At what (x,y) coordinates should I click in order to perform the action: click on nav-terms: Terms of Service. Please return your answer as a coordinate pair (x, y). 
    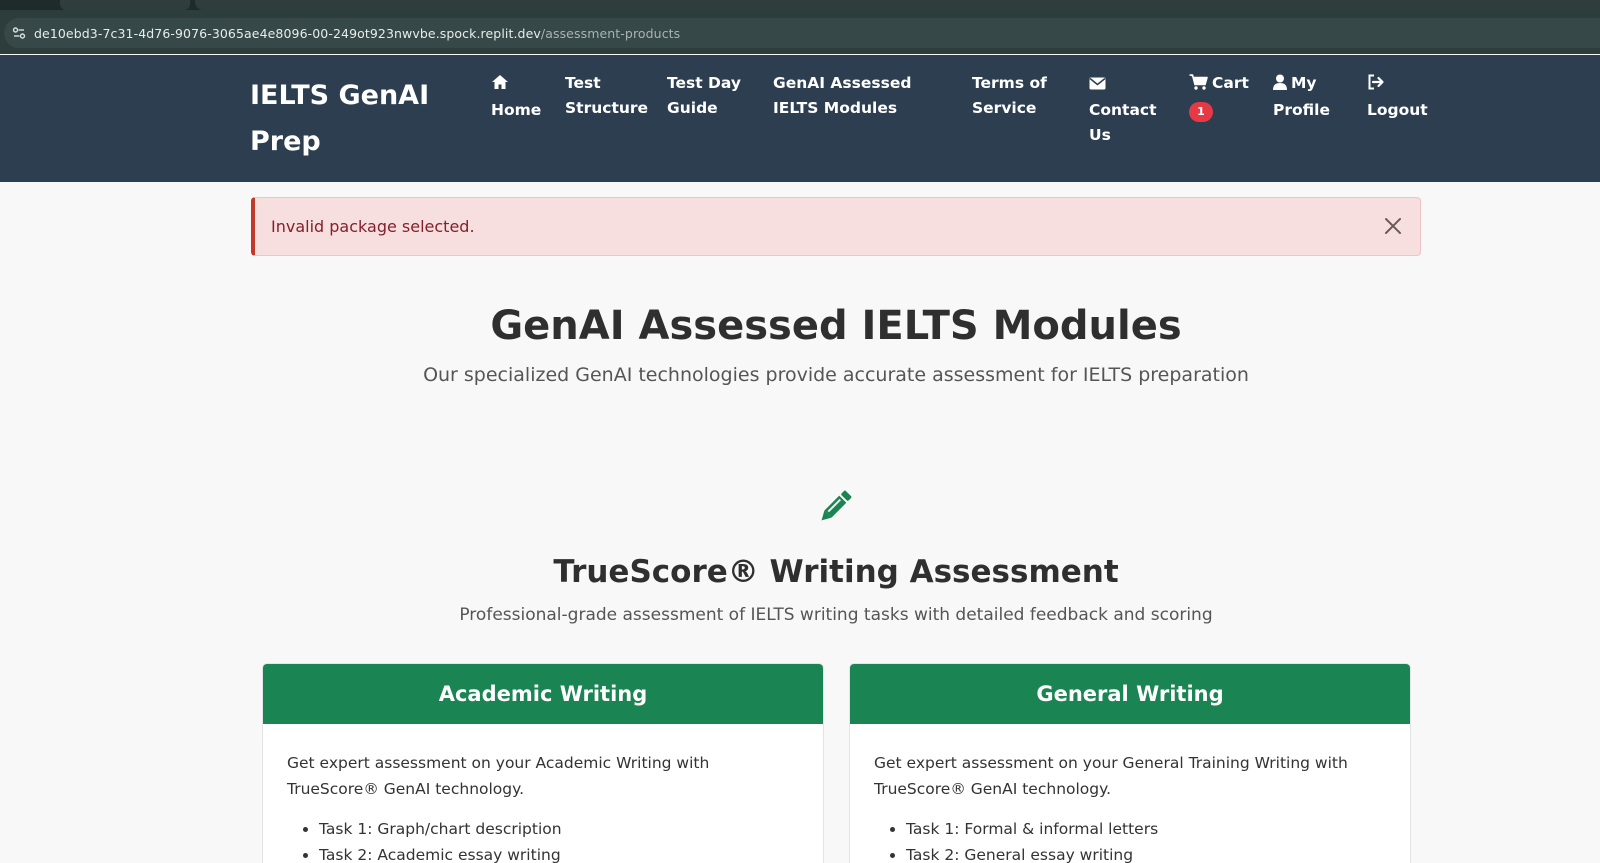
    Looking at the image, I should click on (1013, 96).